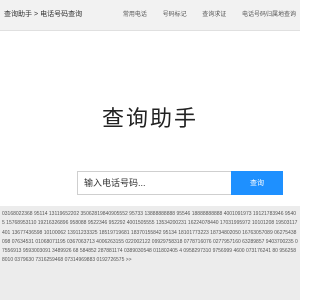  Describe the element at coordinates (18, 14) in the screenshot. I see `breadcrumb-home: 查询助手` at that location.